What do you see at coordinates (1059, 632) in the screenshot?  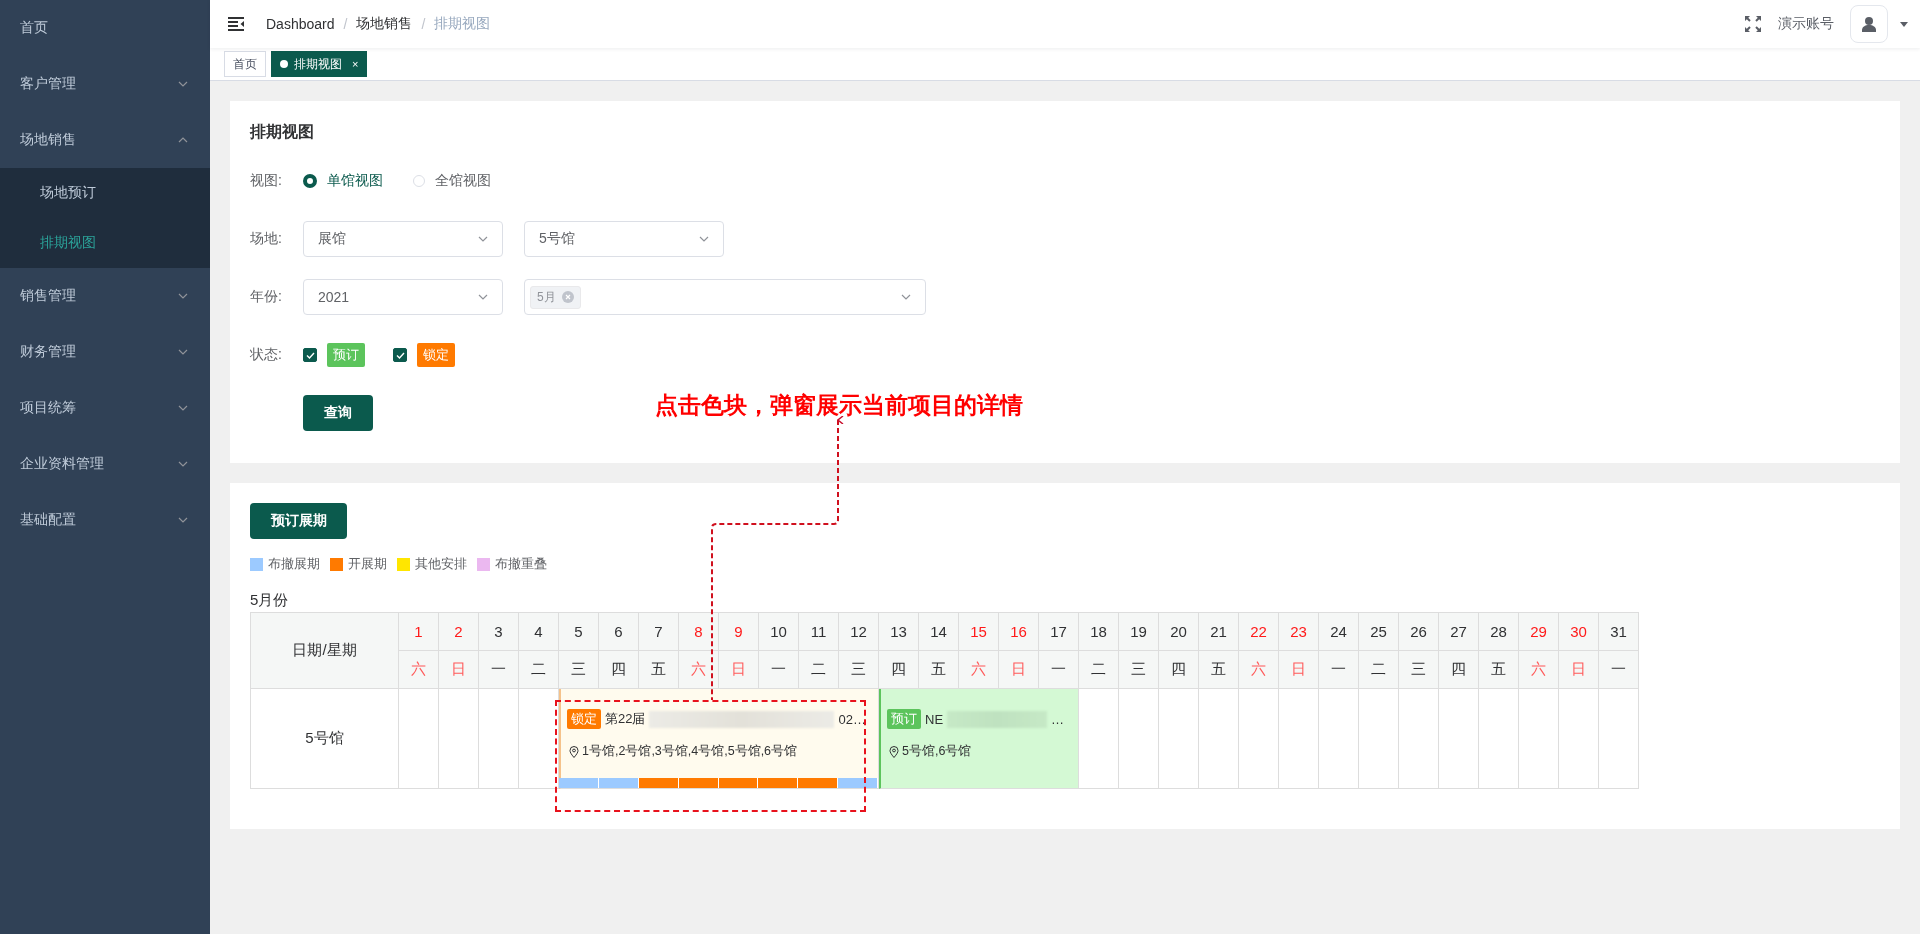 I see `date-cell: 17` at bounding box center [1059, 632].